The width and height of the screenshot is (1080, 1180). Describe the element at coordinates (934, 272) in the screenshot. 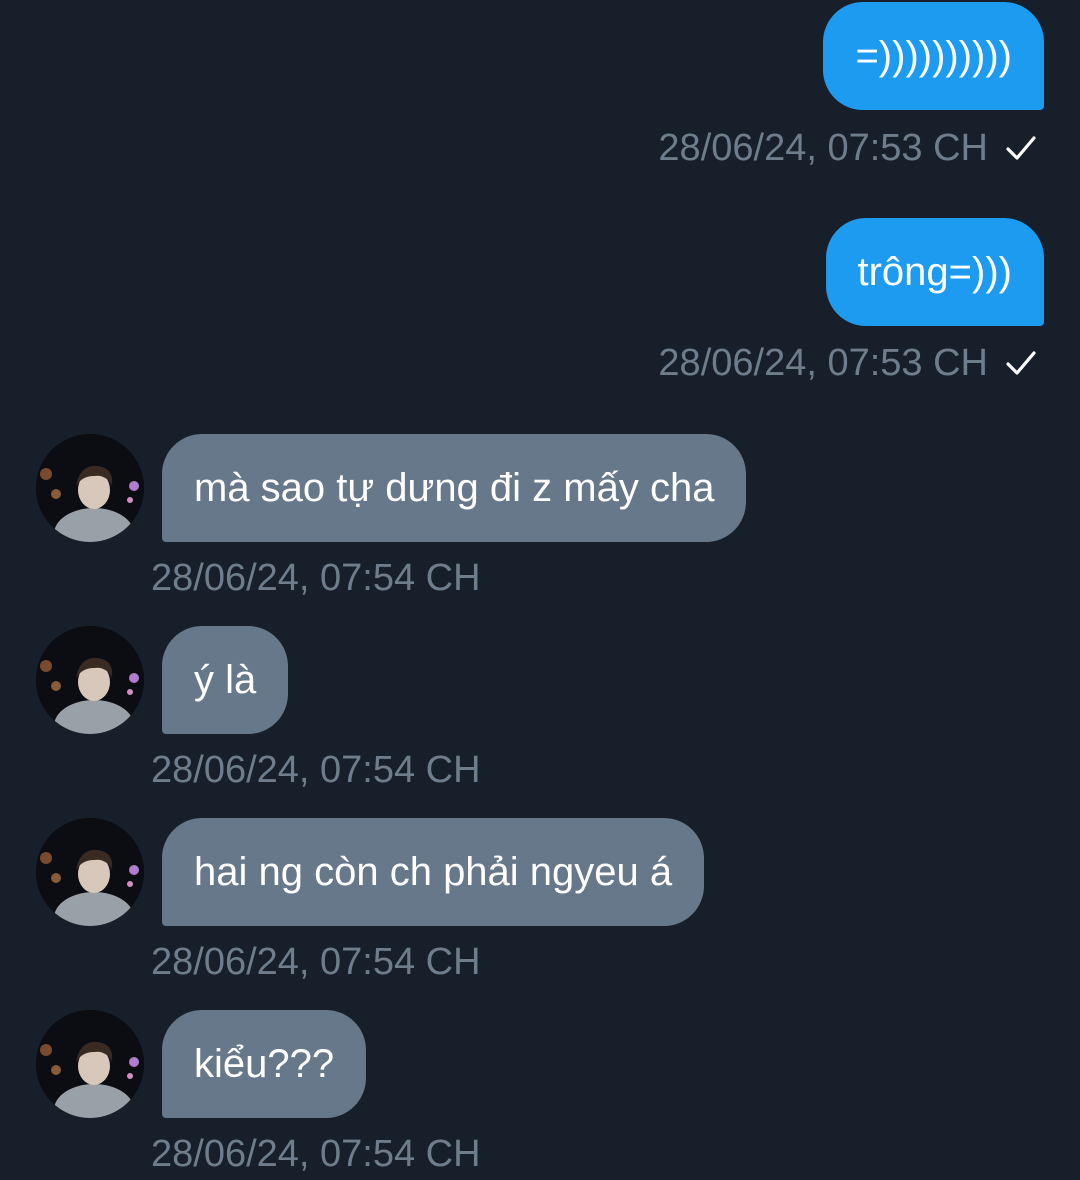

I see `sent-message-bubble: trông=)))` at that location.